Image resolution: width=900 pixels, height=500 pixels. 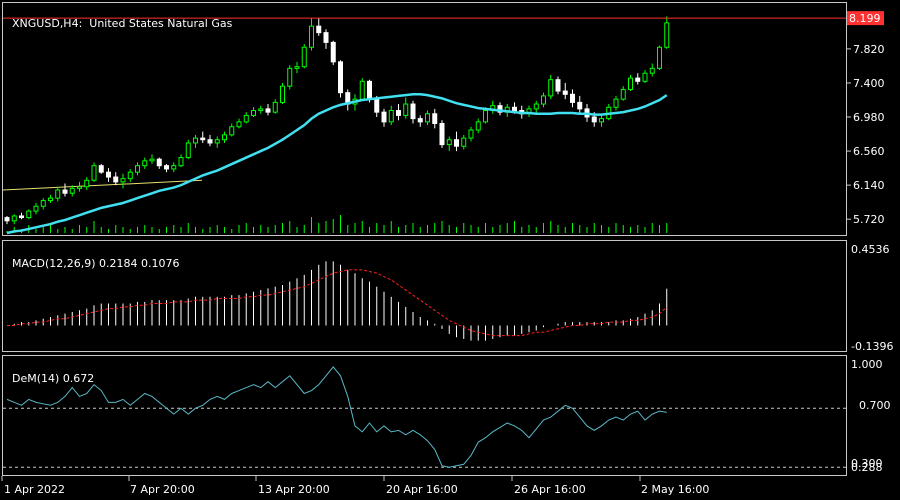 I want to click on volume-bars, so click(x=337, y=224).